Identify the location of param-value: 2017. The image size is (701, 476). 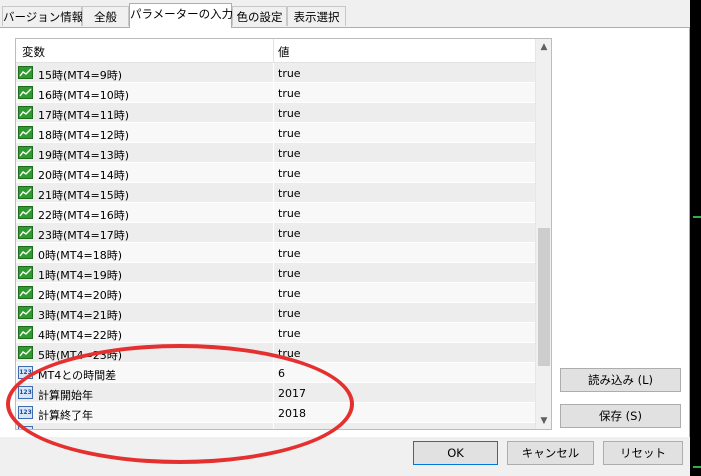
(292, 393).